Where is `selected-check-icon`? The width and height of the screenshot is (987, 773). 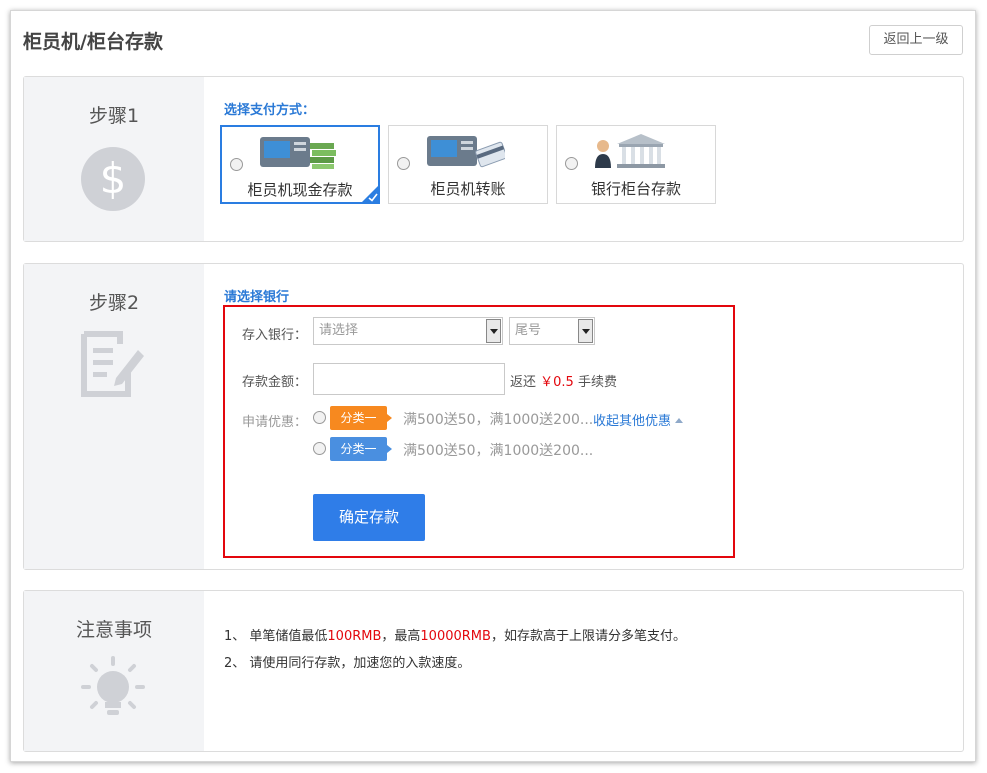
selected-check-icon is located at coordinates (370, 194).